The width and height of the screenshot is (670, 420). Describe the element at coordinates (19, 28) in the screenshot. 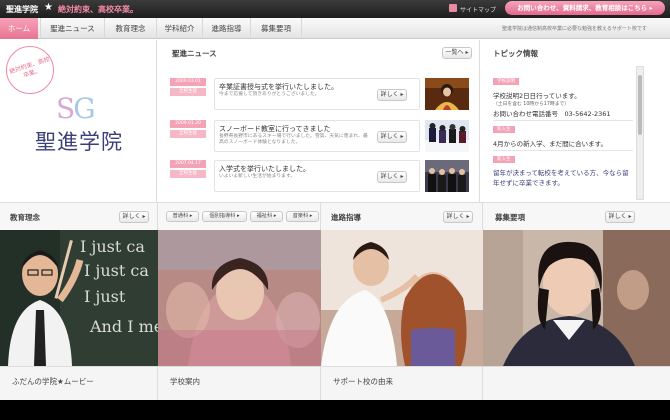

I see `tab-home: ホーム` at that location.